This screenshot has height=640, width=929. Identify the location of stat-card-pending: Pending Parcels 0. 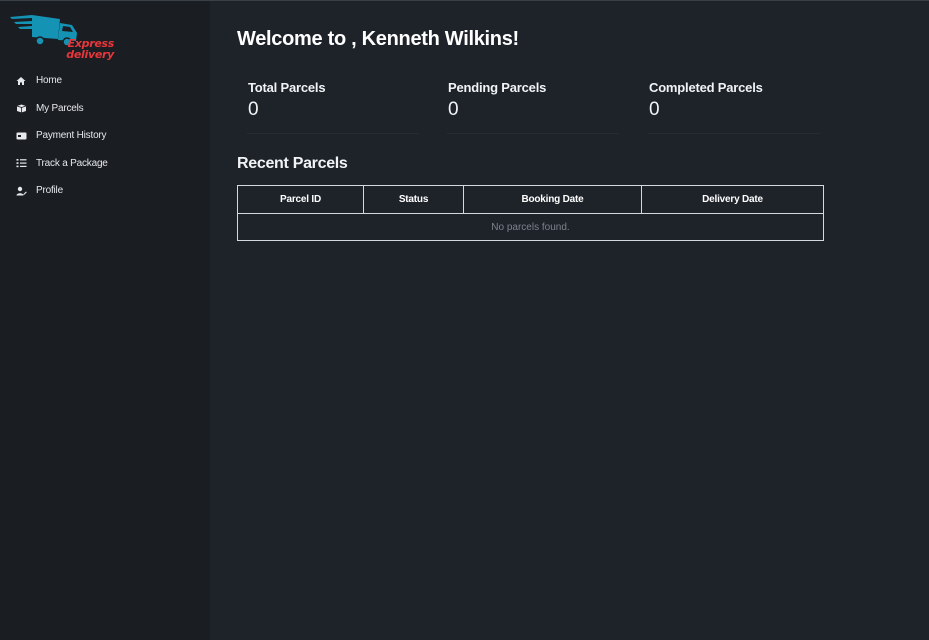
(533, 106).